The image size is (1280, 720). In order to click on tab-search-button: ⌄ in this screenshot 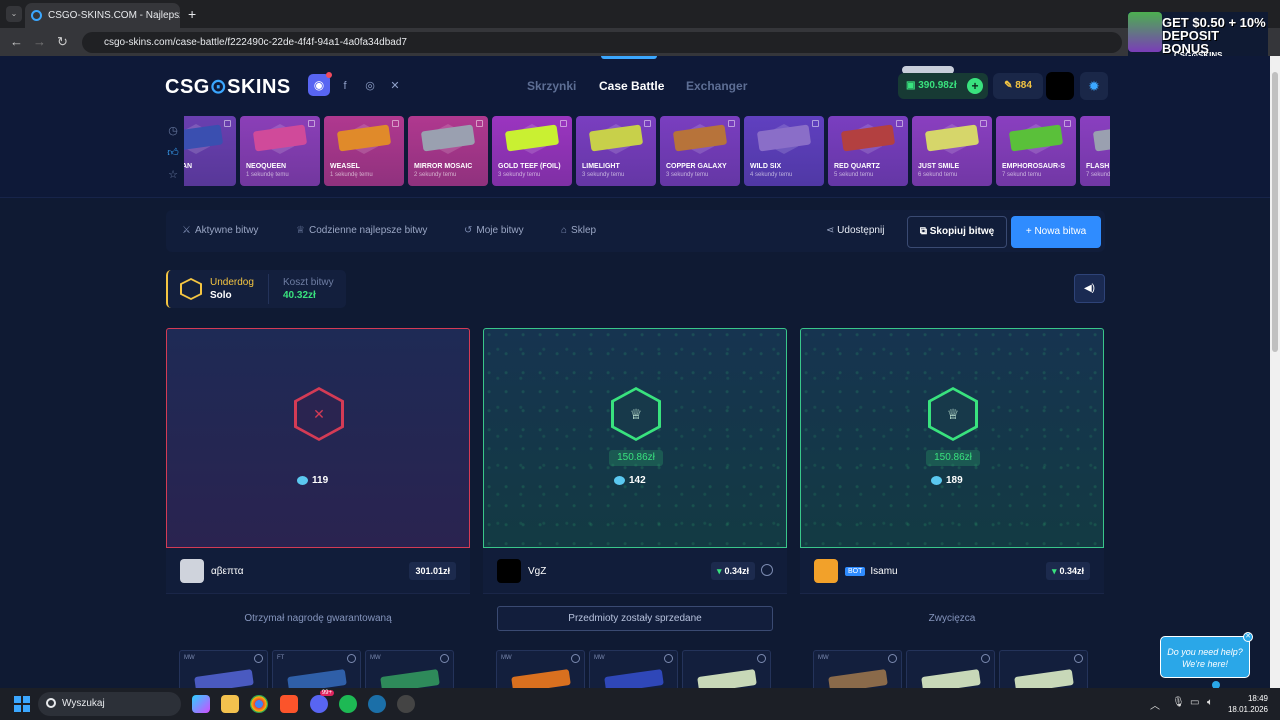, I will do `click(14, 14)`.